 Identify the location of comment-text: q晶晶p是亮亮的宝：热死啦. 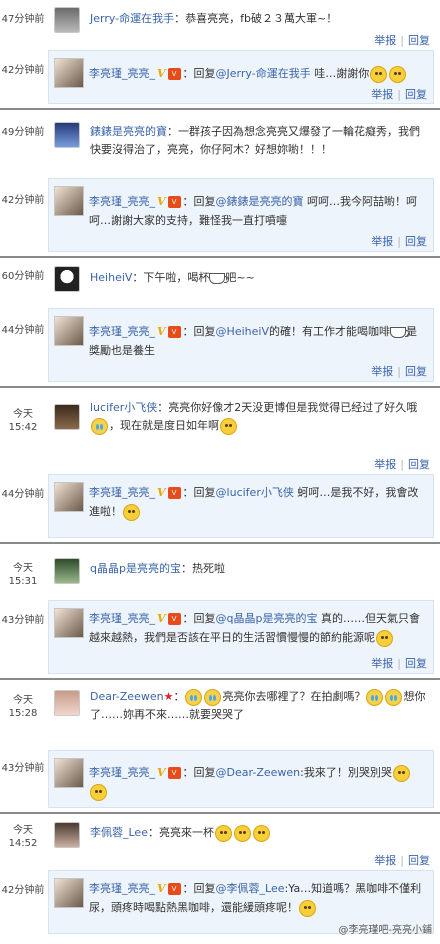
(157, 568).